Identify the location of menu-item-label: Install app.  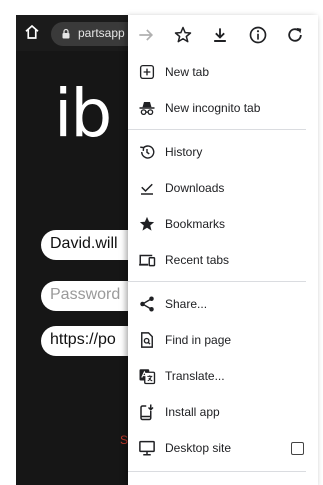
(192, 412).